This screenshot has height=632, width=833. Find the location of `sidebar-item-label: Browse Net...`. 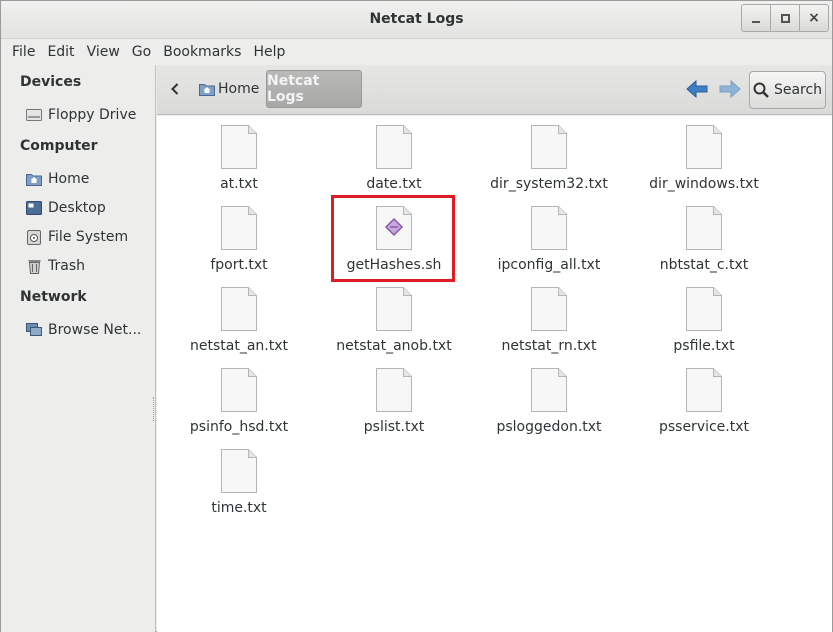

sidebar-item-label: Browse Net... is located at coordinates (95, 330).